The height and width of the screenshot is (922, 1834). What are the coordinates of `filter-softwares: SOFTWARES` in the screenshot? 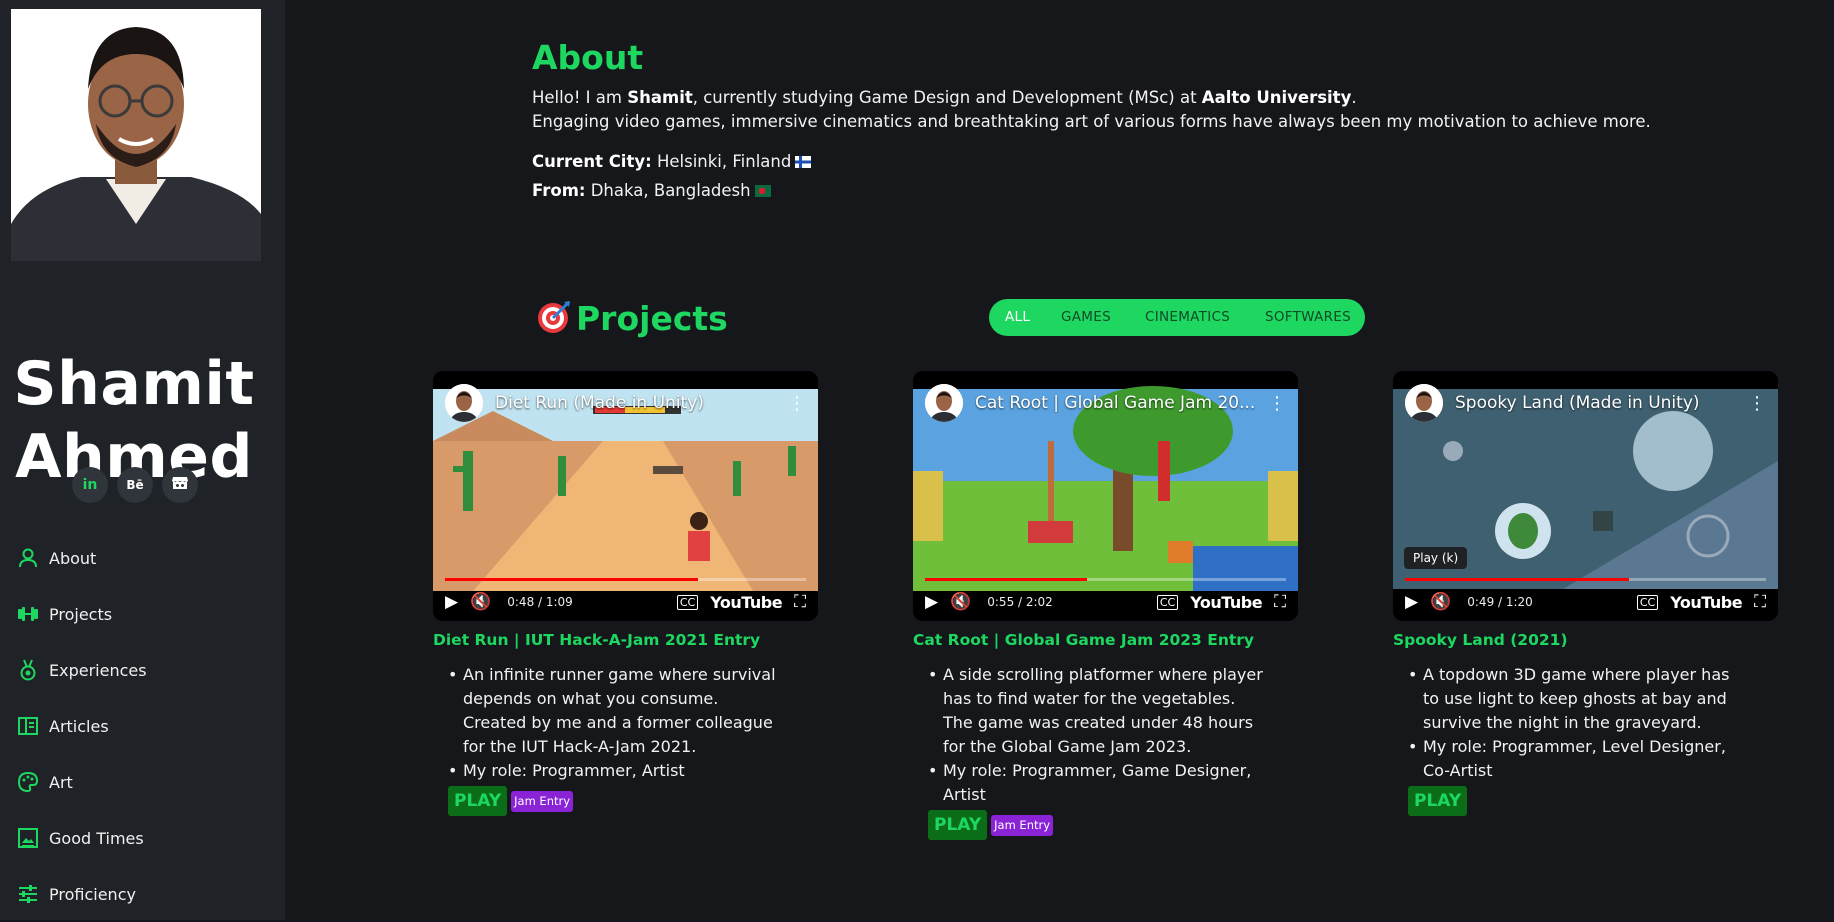 It's located at (1308, 317).